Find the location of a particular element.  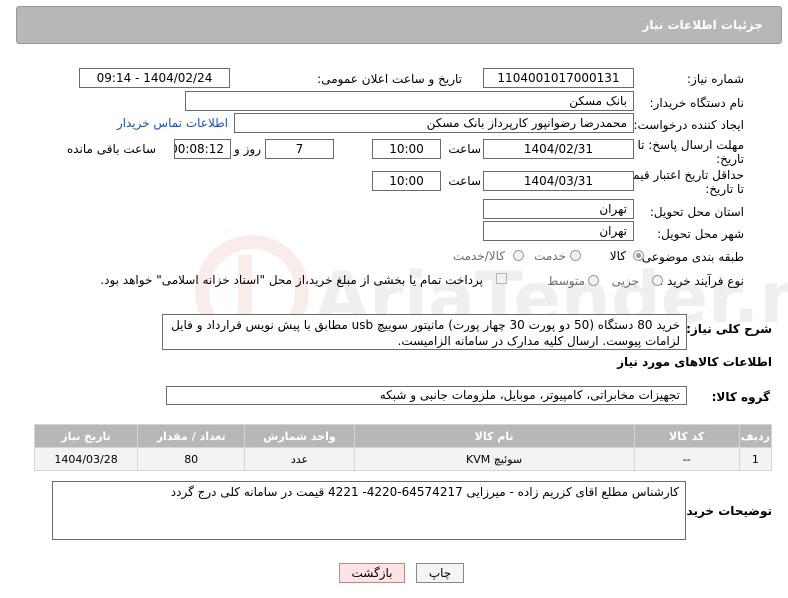

announce-field: 1404/02/24 - 09:14 is located at coordinates (154, 78).